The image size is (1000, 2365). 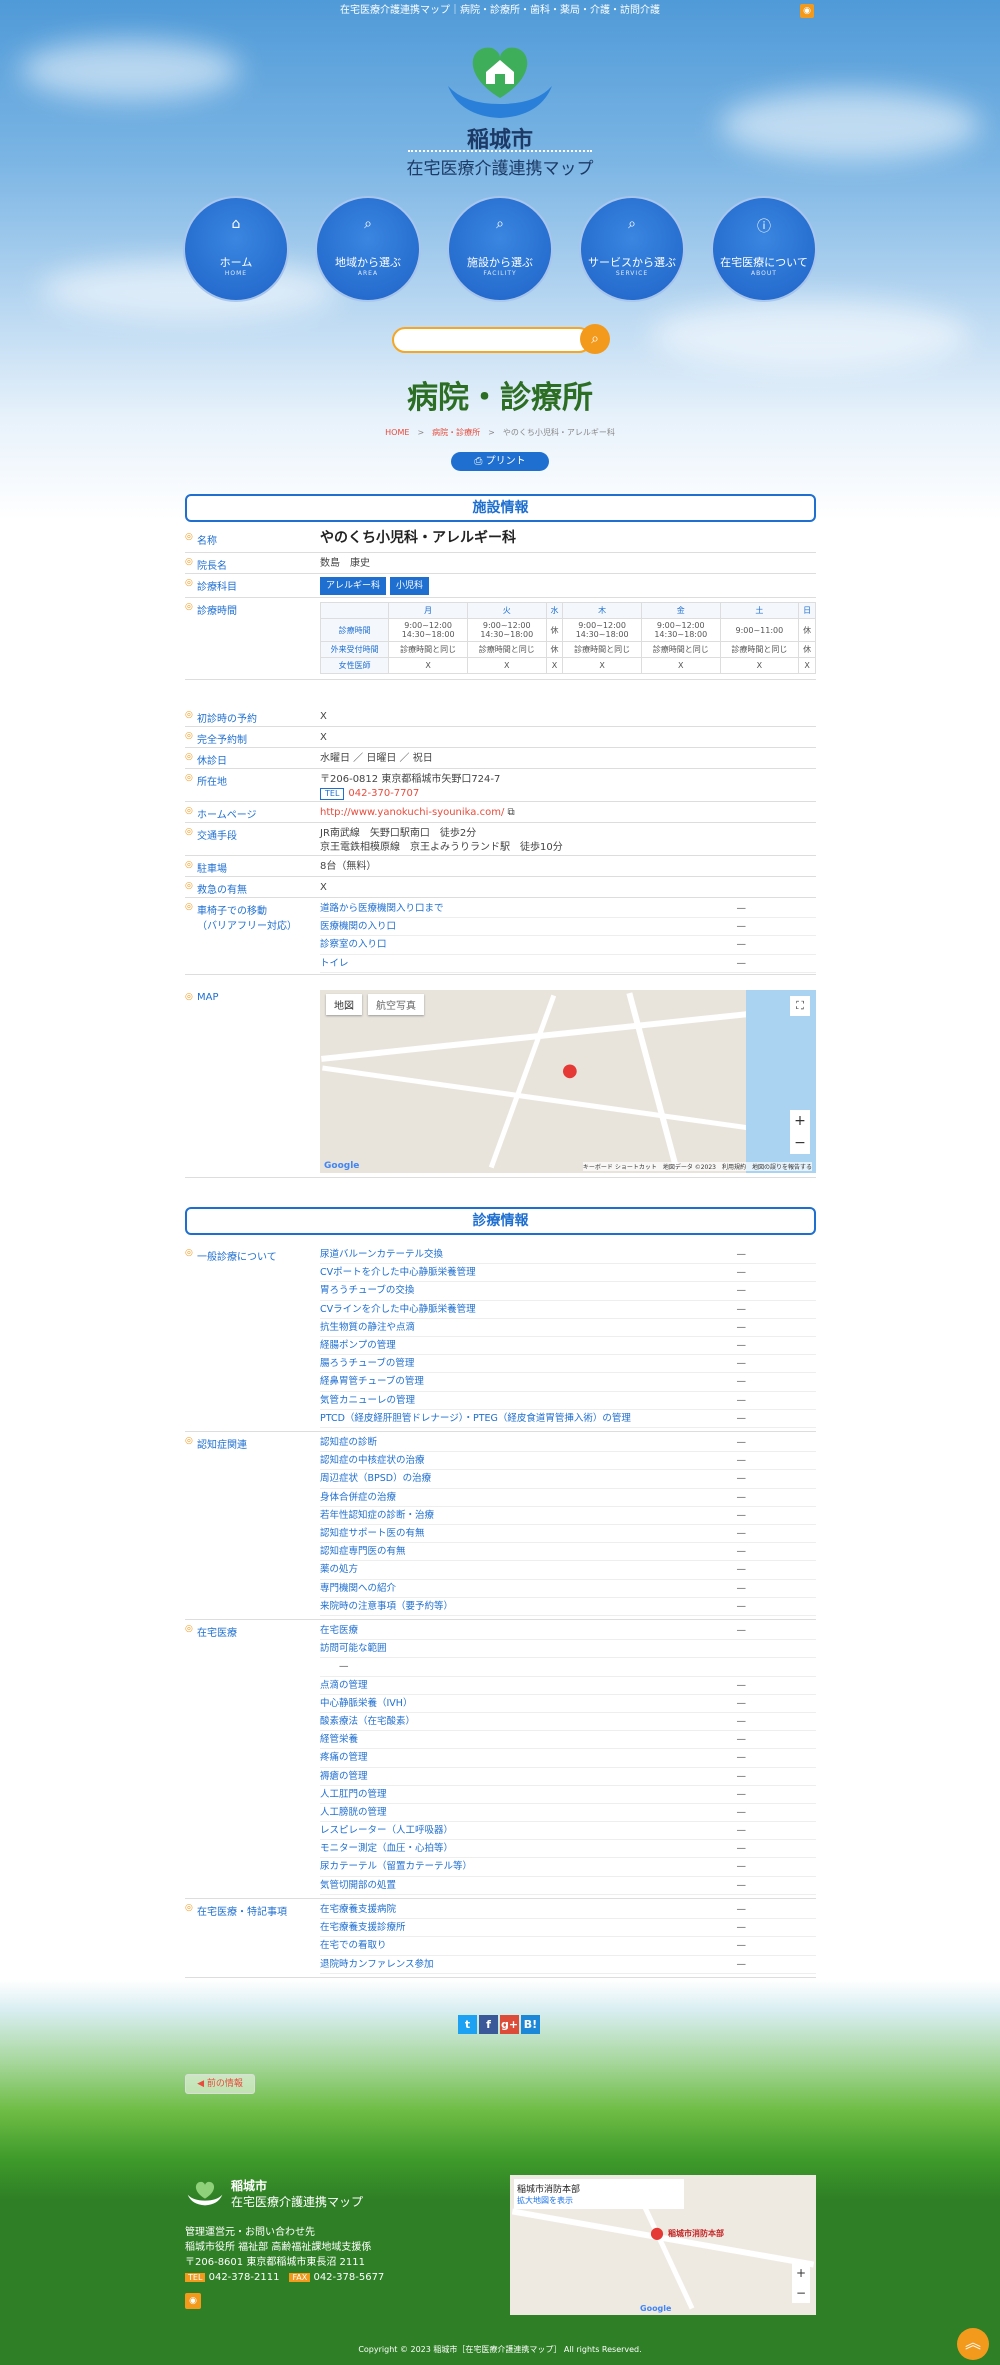 I want to click on contact-line: 〒206-8601 東京都稲城市東長沼 2111, so click(x=275, y=2262).